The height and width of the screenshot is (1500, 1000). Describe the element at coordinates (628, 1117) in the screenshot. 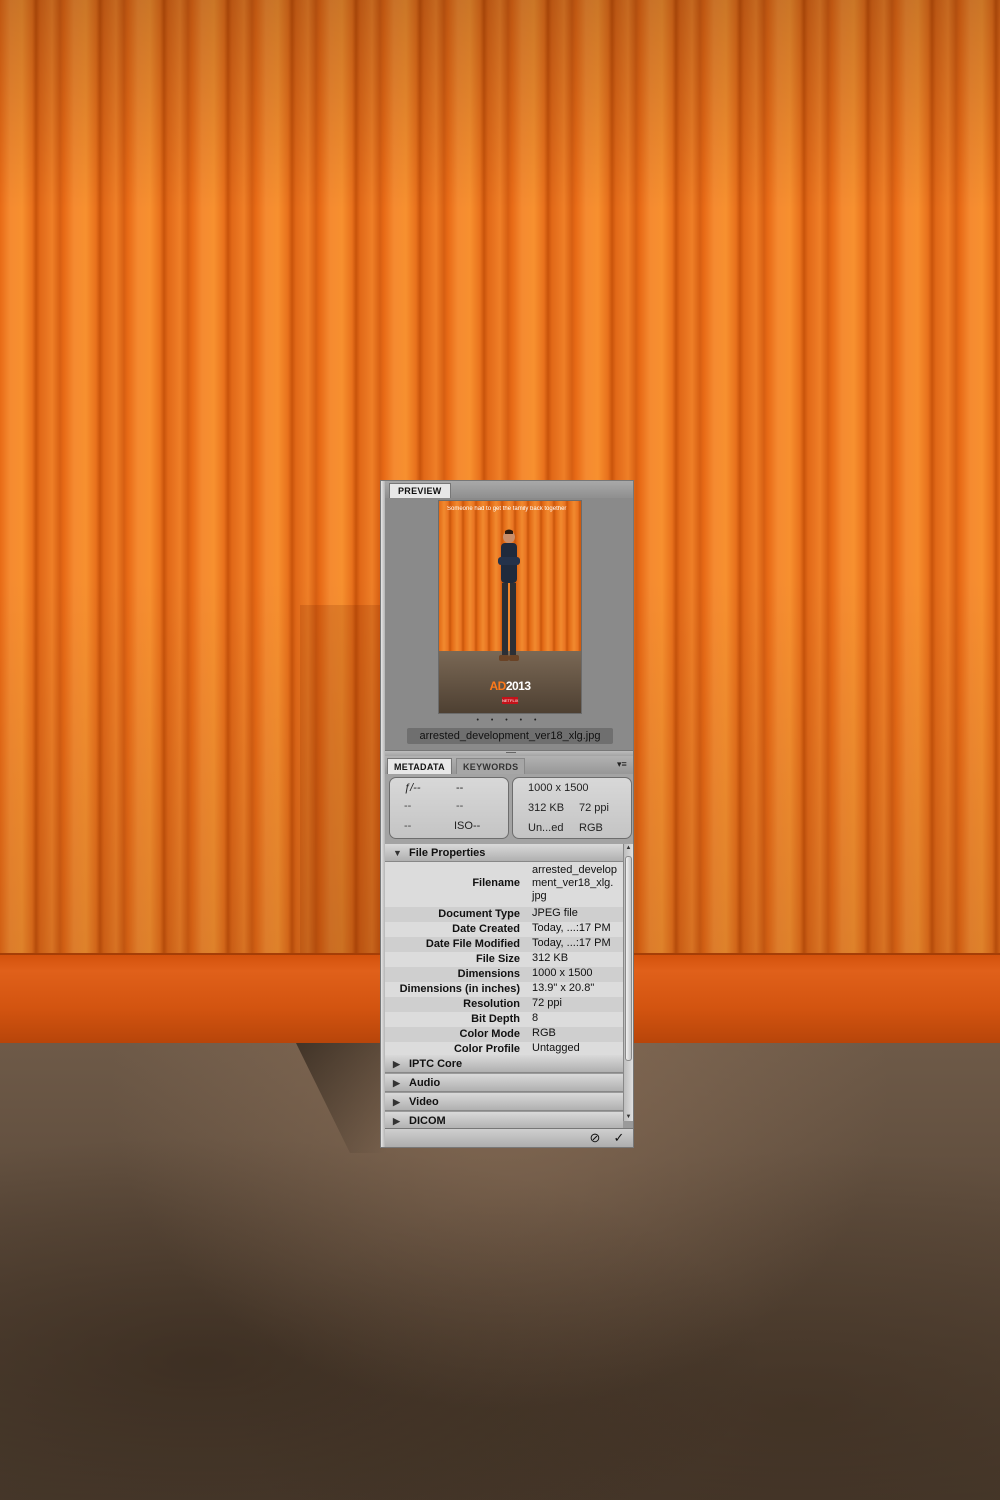

I see `scroll-down-icon: ▼` at that location.